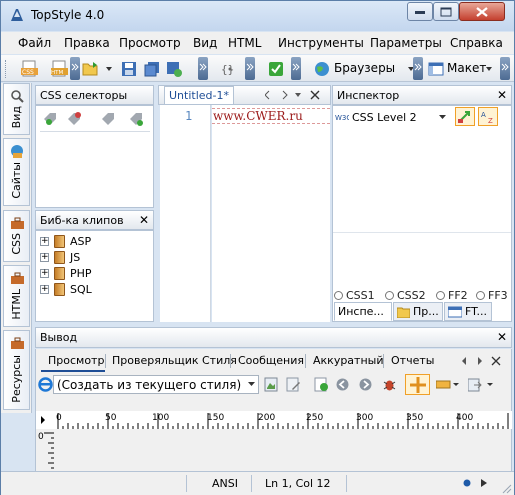 This screenshot has height=495, width=515. I want to click on new-html-button: HTM, so click(59, 68).